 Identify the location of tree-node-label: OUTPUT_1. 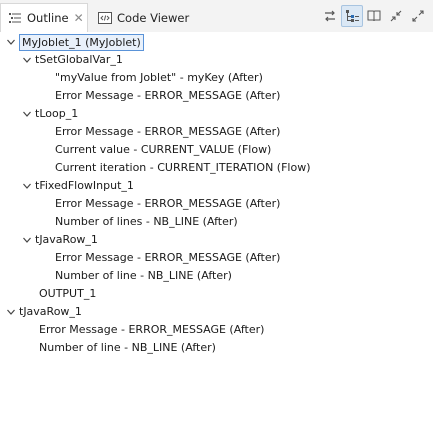
(68, 293).